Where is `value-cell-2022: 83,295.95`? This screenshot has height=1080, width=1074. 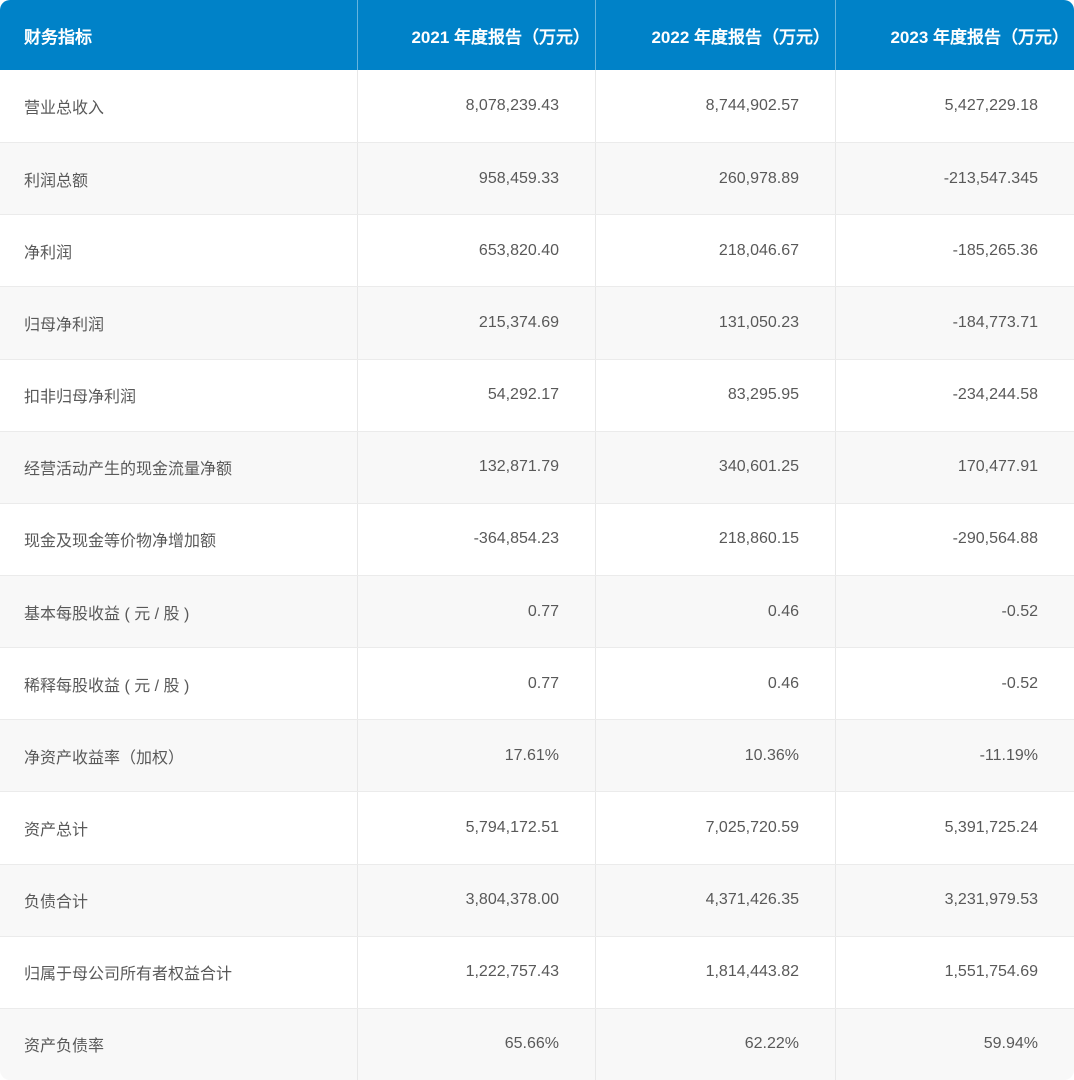 value-cell-2022: 83,295.95 is located at coordinates (715, 395).